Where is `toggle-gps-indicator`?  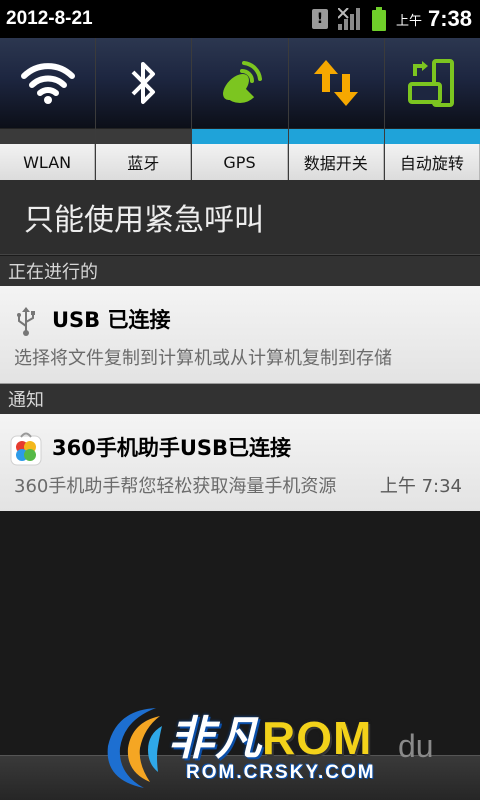
toggle-gps-indicator is located at coordinates (240, 136).